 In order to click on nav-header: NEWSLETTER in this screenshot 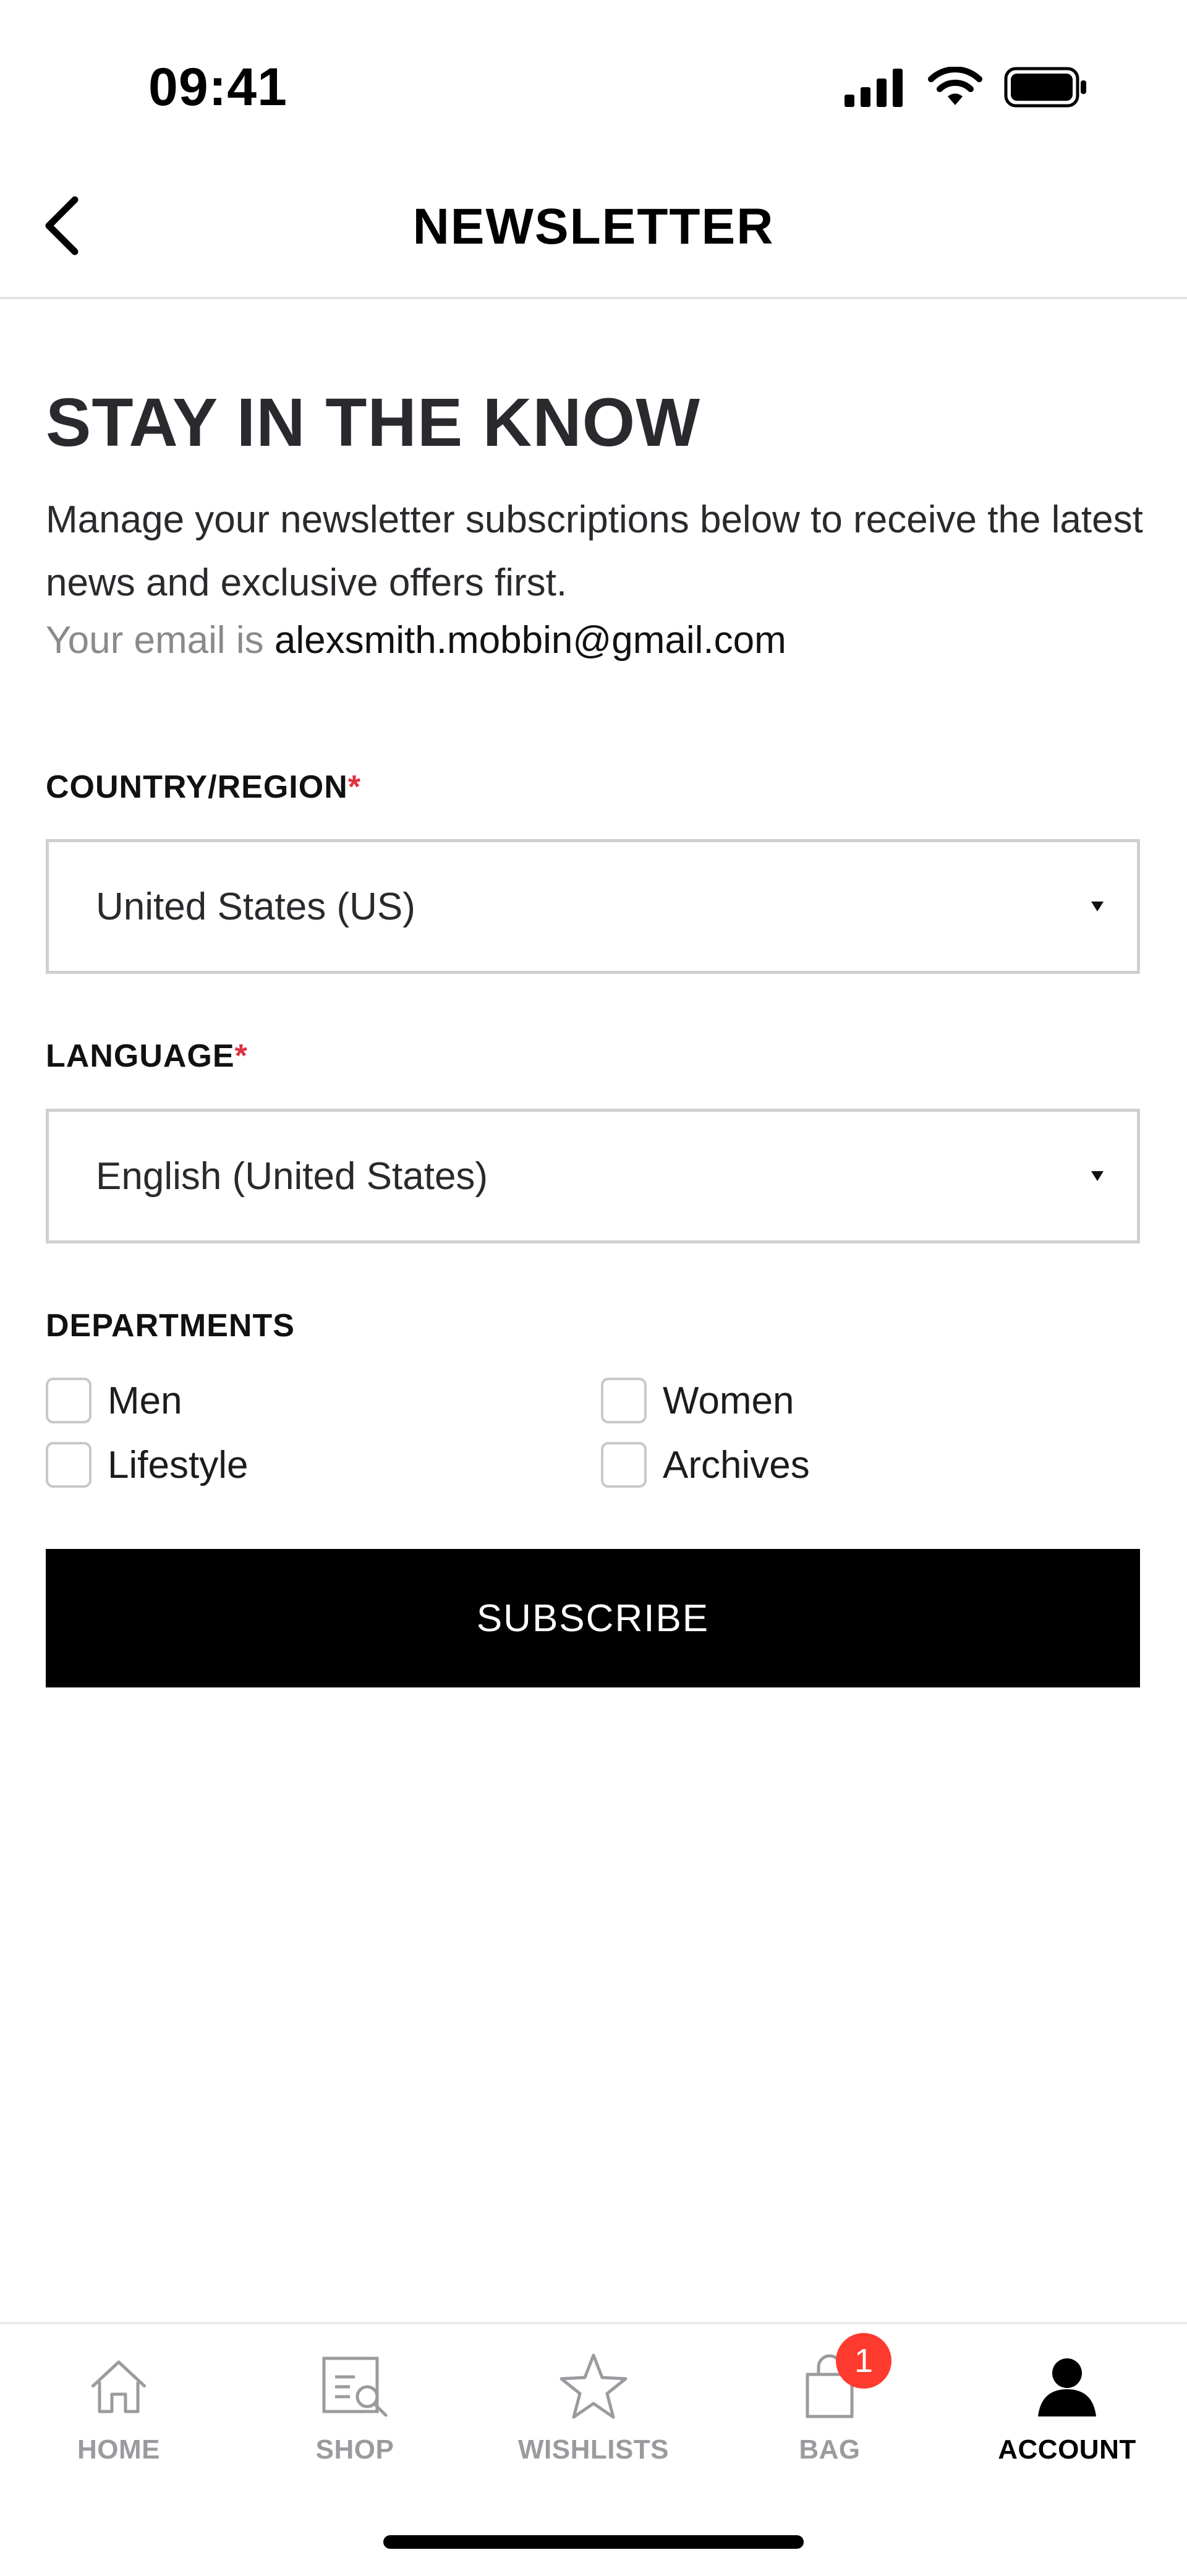, I will do `click(593, 223)`.